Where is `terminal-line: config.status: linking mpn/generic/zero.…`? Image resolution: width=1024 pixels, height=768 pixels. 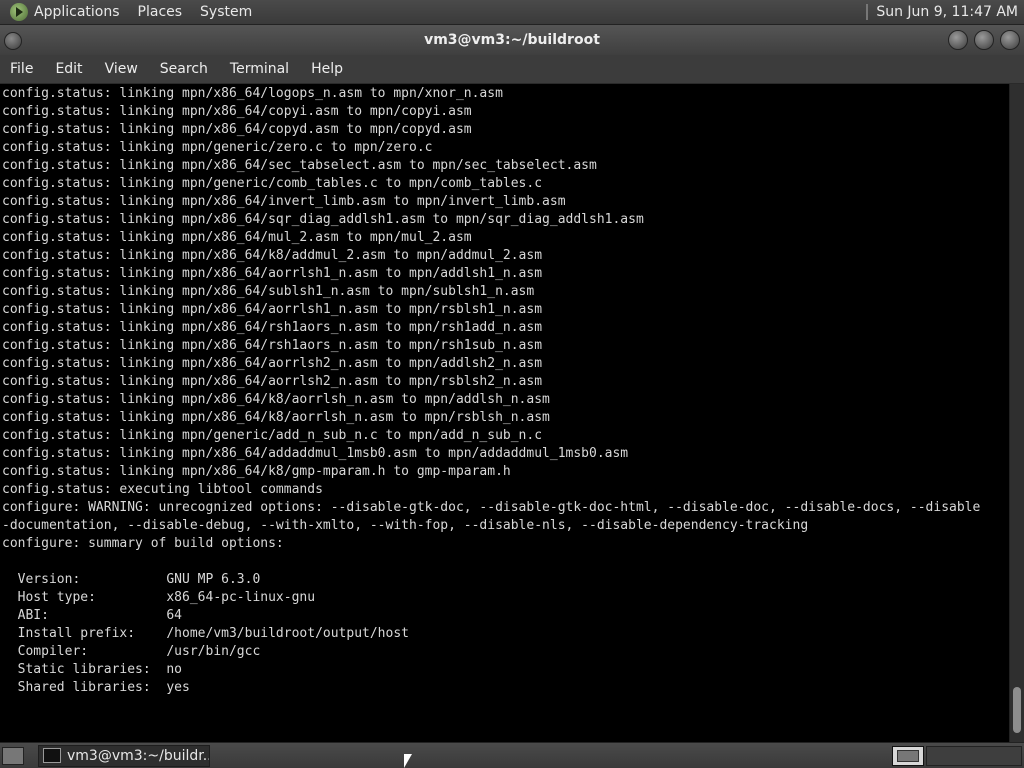 terminal-line: config.status: linking mpn/generic/zero.… is located at coordinates (217, 147).